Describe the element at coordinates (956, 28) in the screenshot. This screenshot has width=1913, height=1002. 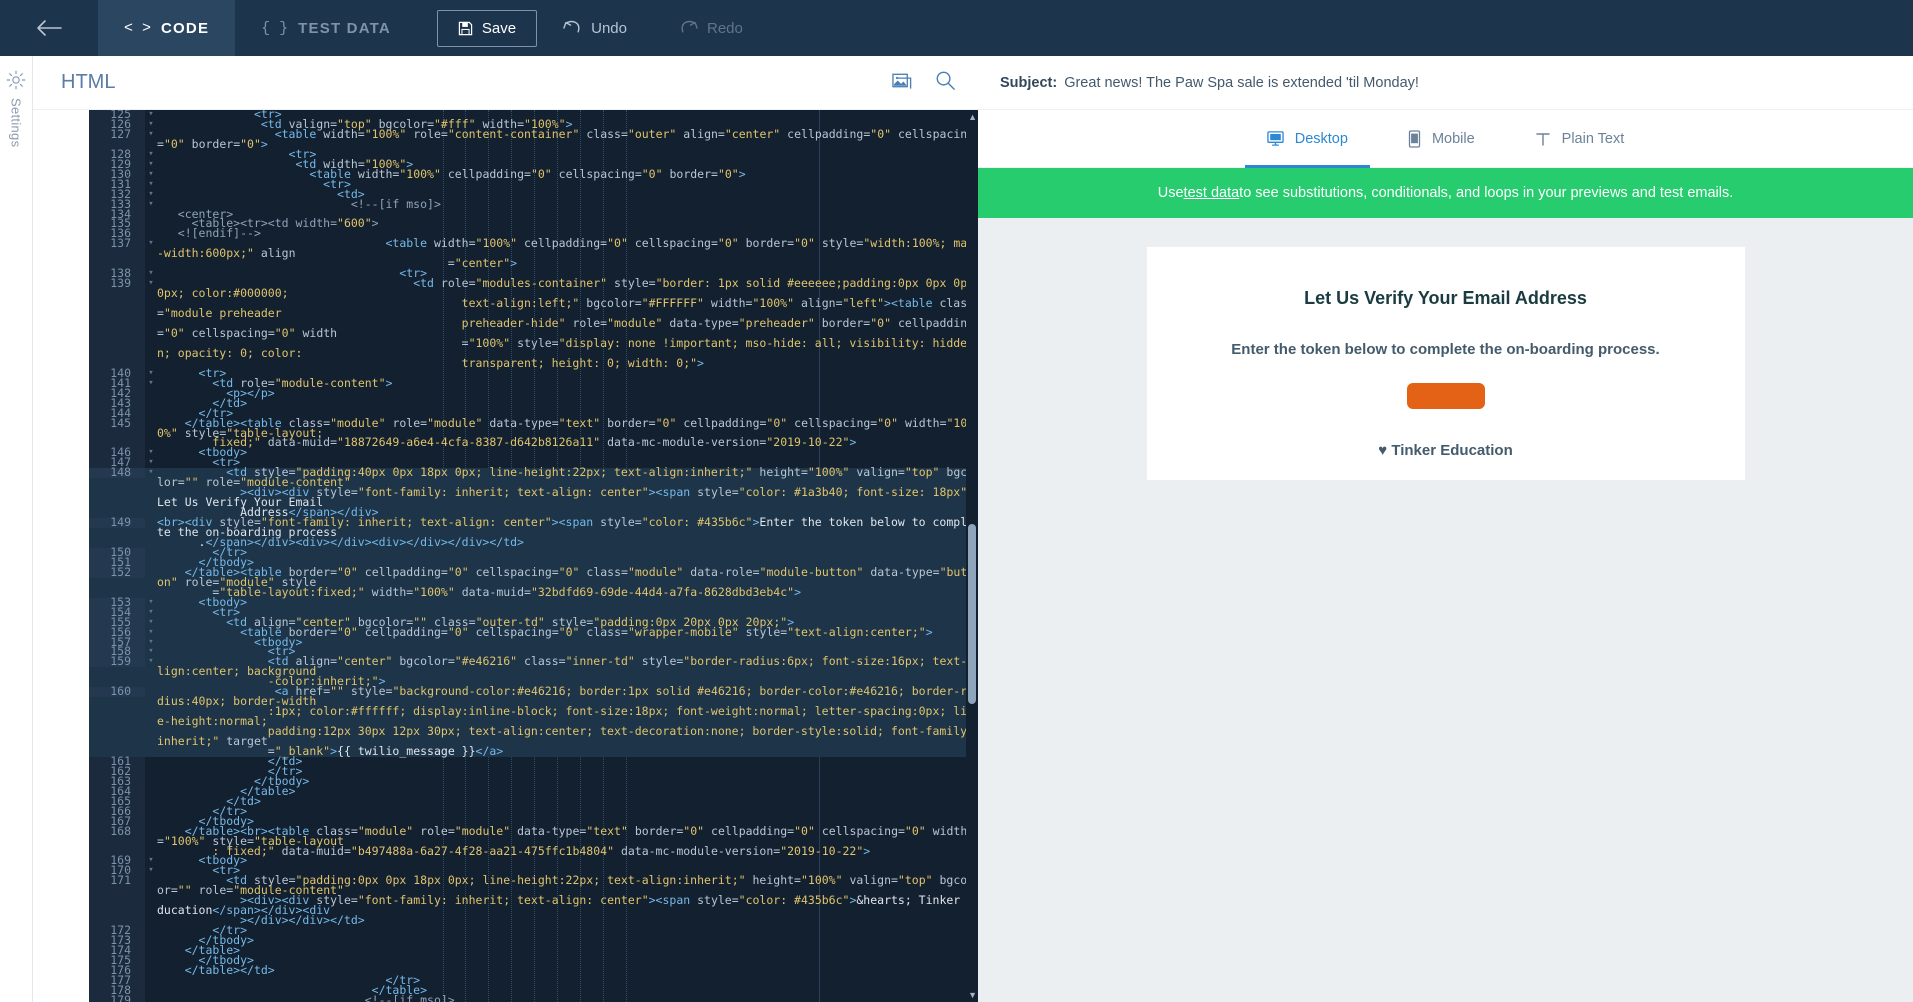
I see `top-toolbar: < > CODE { } TEST DATA Save Undo Redo` at that location.